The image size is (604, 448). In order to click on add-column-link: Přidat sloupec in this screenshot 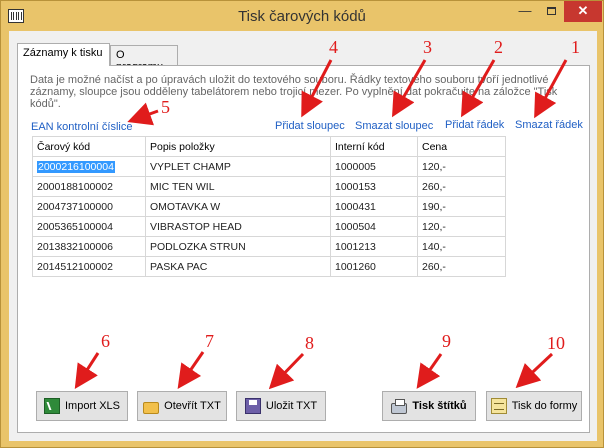, I will do `click(310, 126)`.